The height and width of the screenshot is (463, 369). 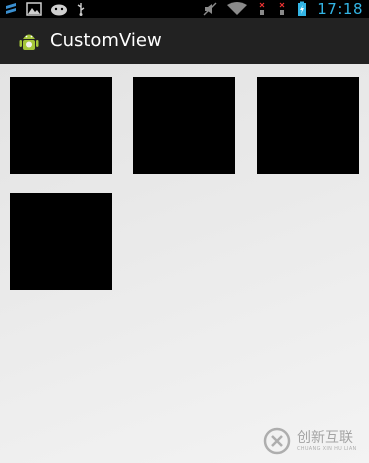 I want to click on notification-icon, so click(x=11, y=8).